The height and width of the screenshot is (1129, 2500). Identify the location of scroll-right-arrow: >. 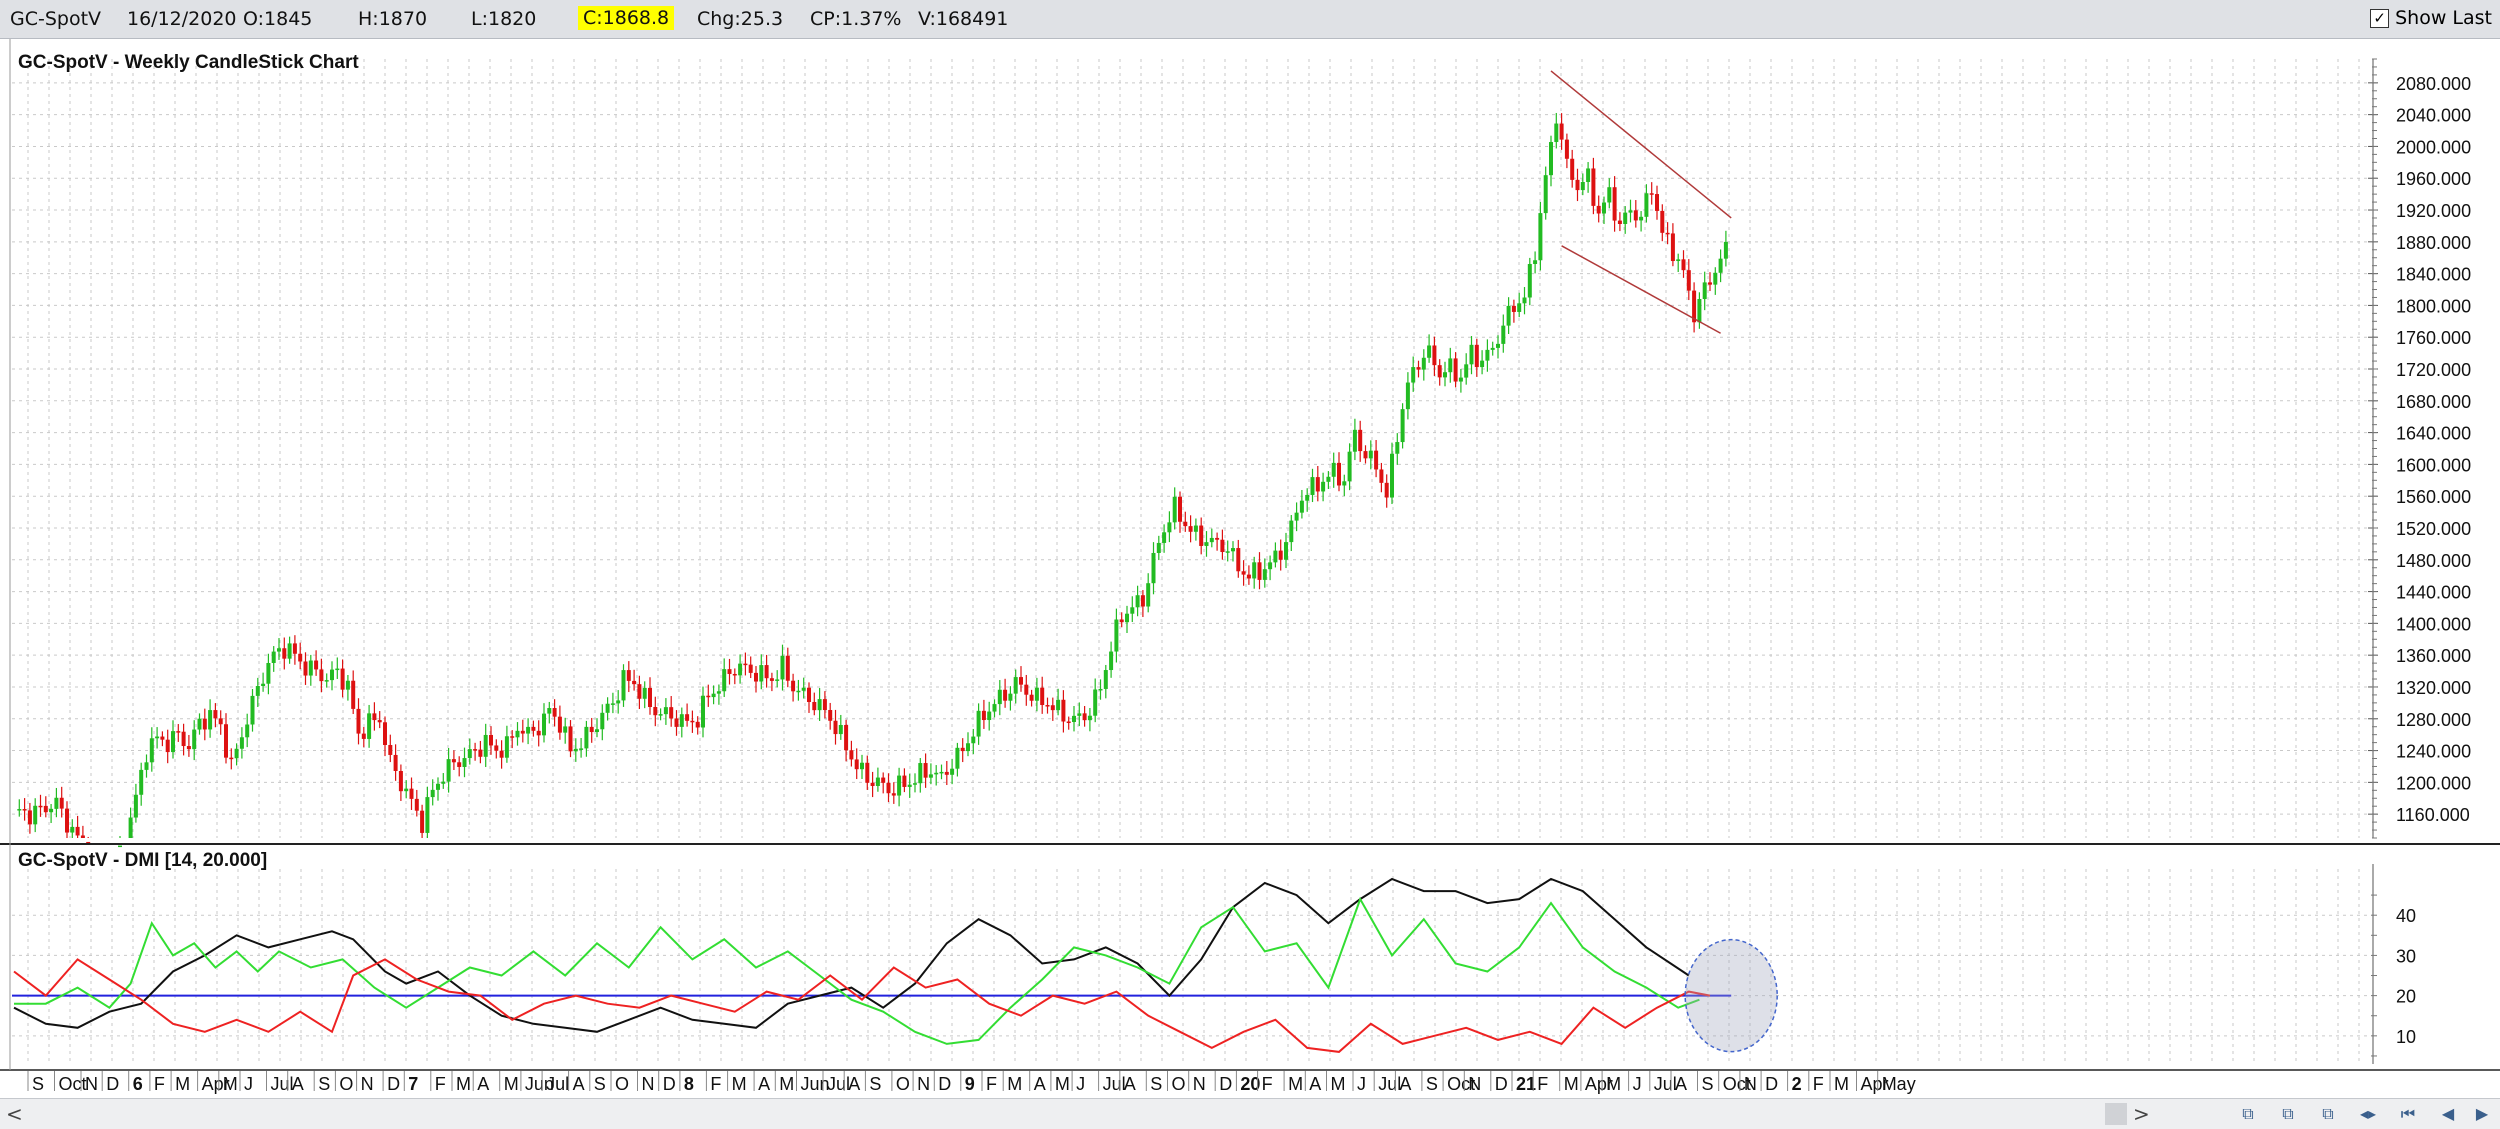
(2141, 1114).